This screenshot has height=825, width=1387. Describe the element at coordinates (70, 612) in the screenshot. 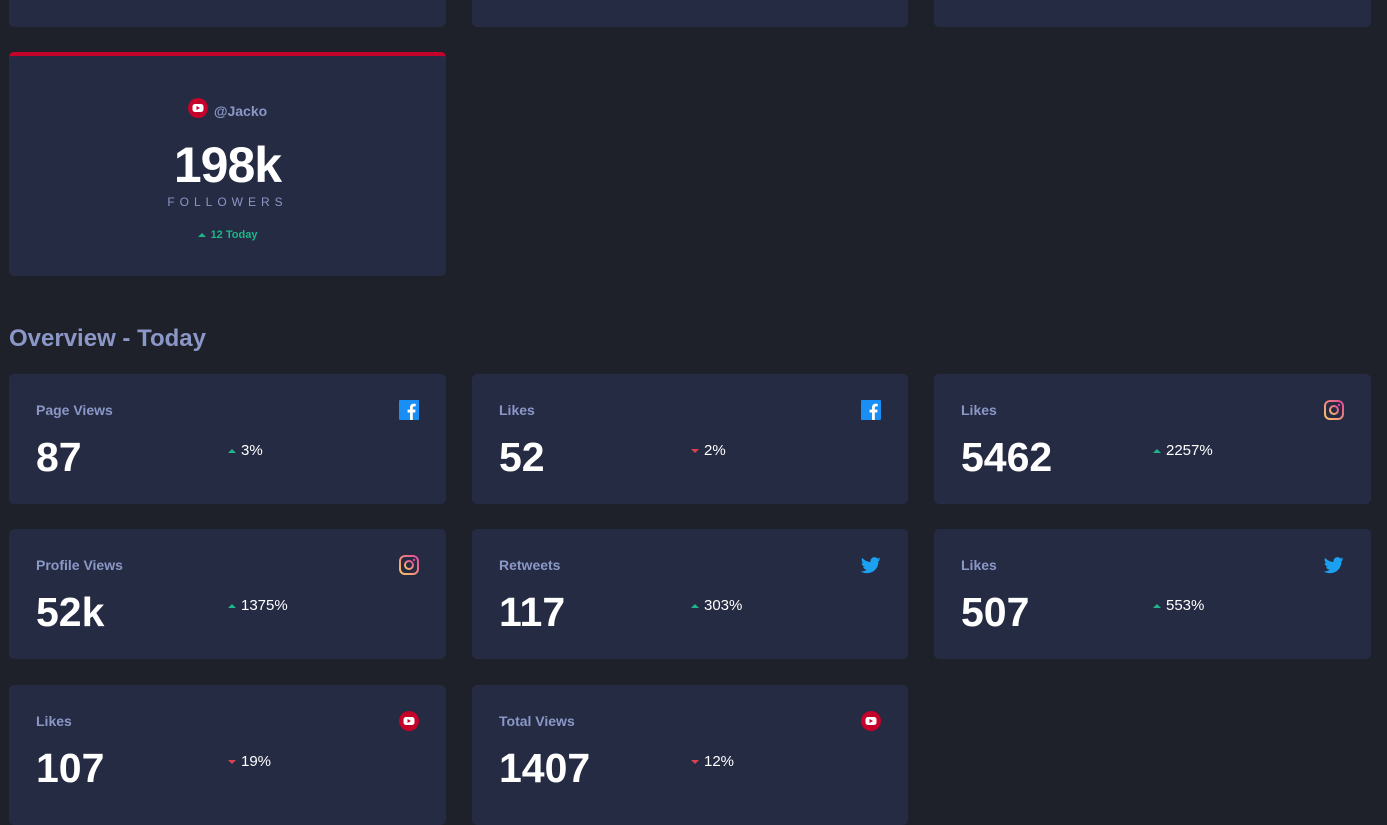

I see `card-value: 52k` at that location.